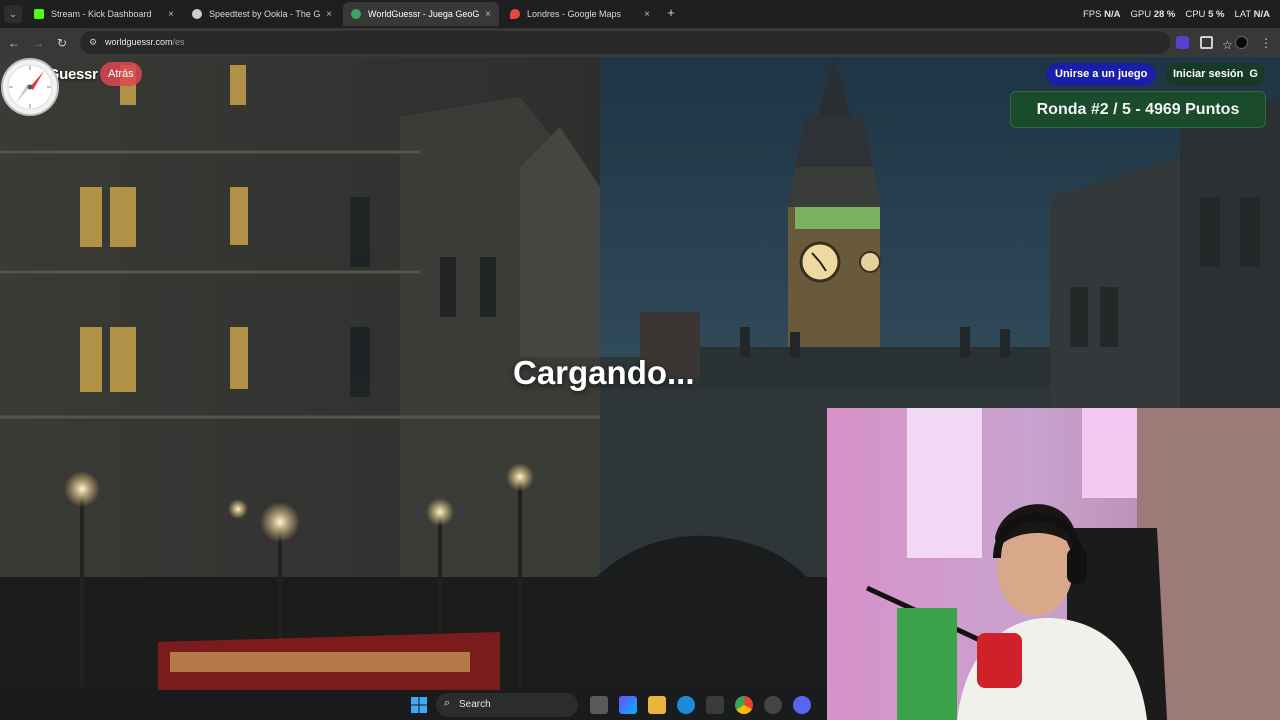  Describe the element at coordinates (13, 14) in the screenshot. I see `tab-search-icon: ⌄` at that location.